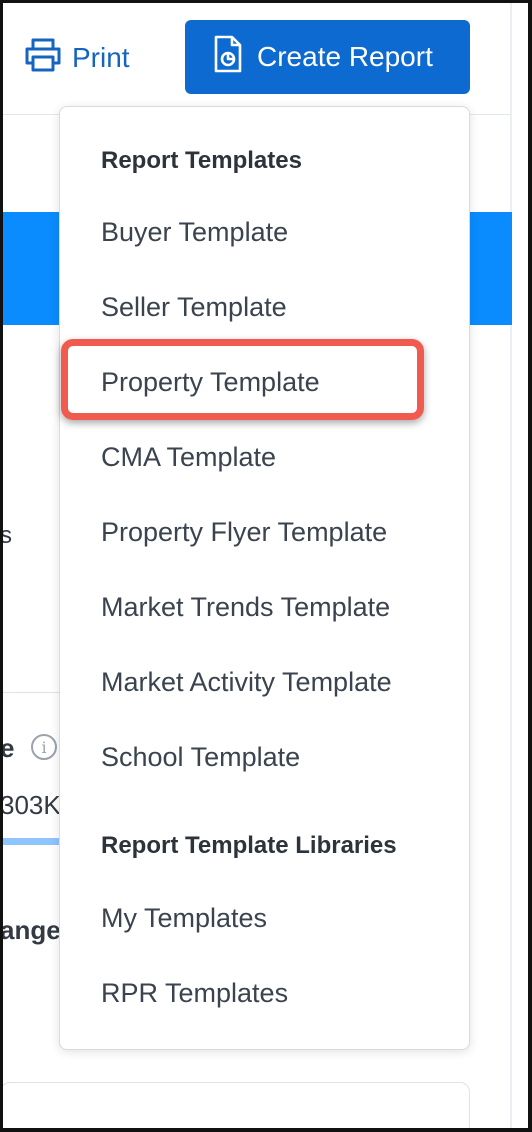  What do you see at coordinates (345, 56) in the screenshot?
I see `create-report-label: Create Report` at bounding box center [345, 56].